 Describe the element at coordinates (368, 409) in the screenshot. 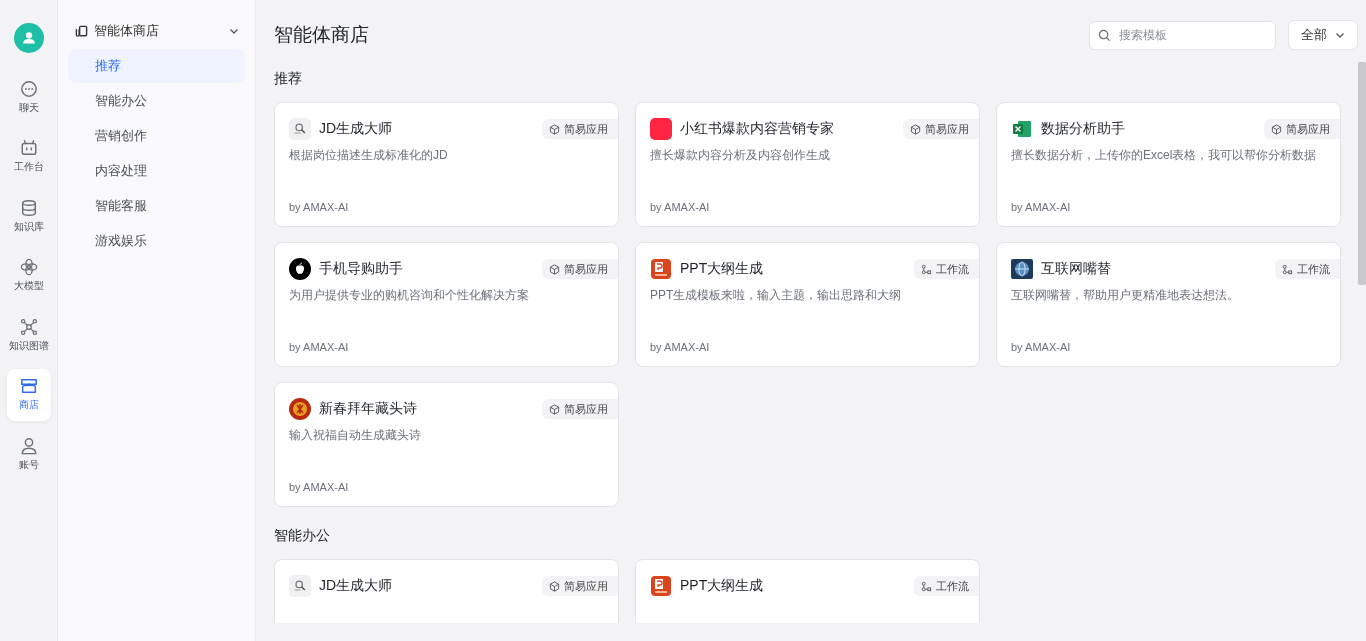

I see `card-title: 新春拜年藏头诗` at that location.